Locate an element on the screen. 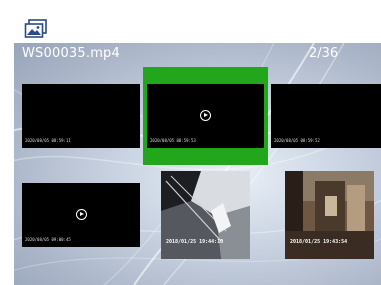  gallery-icon is located at coordinates (36, 29).